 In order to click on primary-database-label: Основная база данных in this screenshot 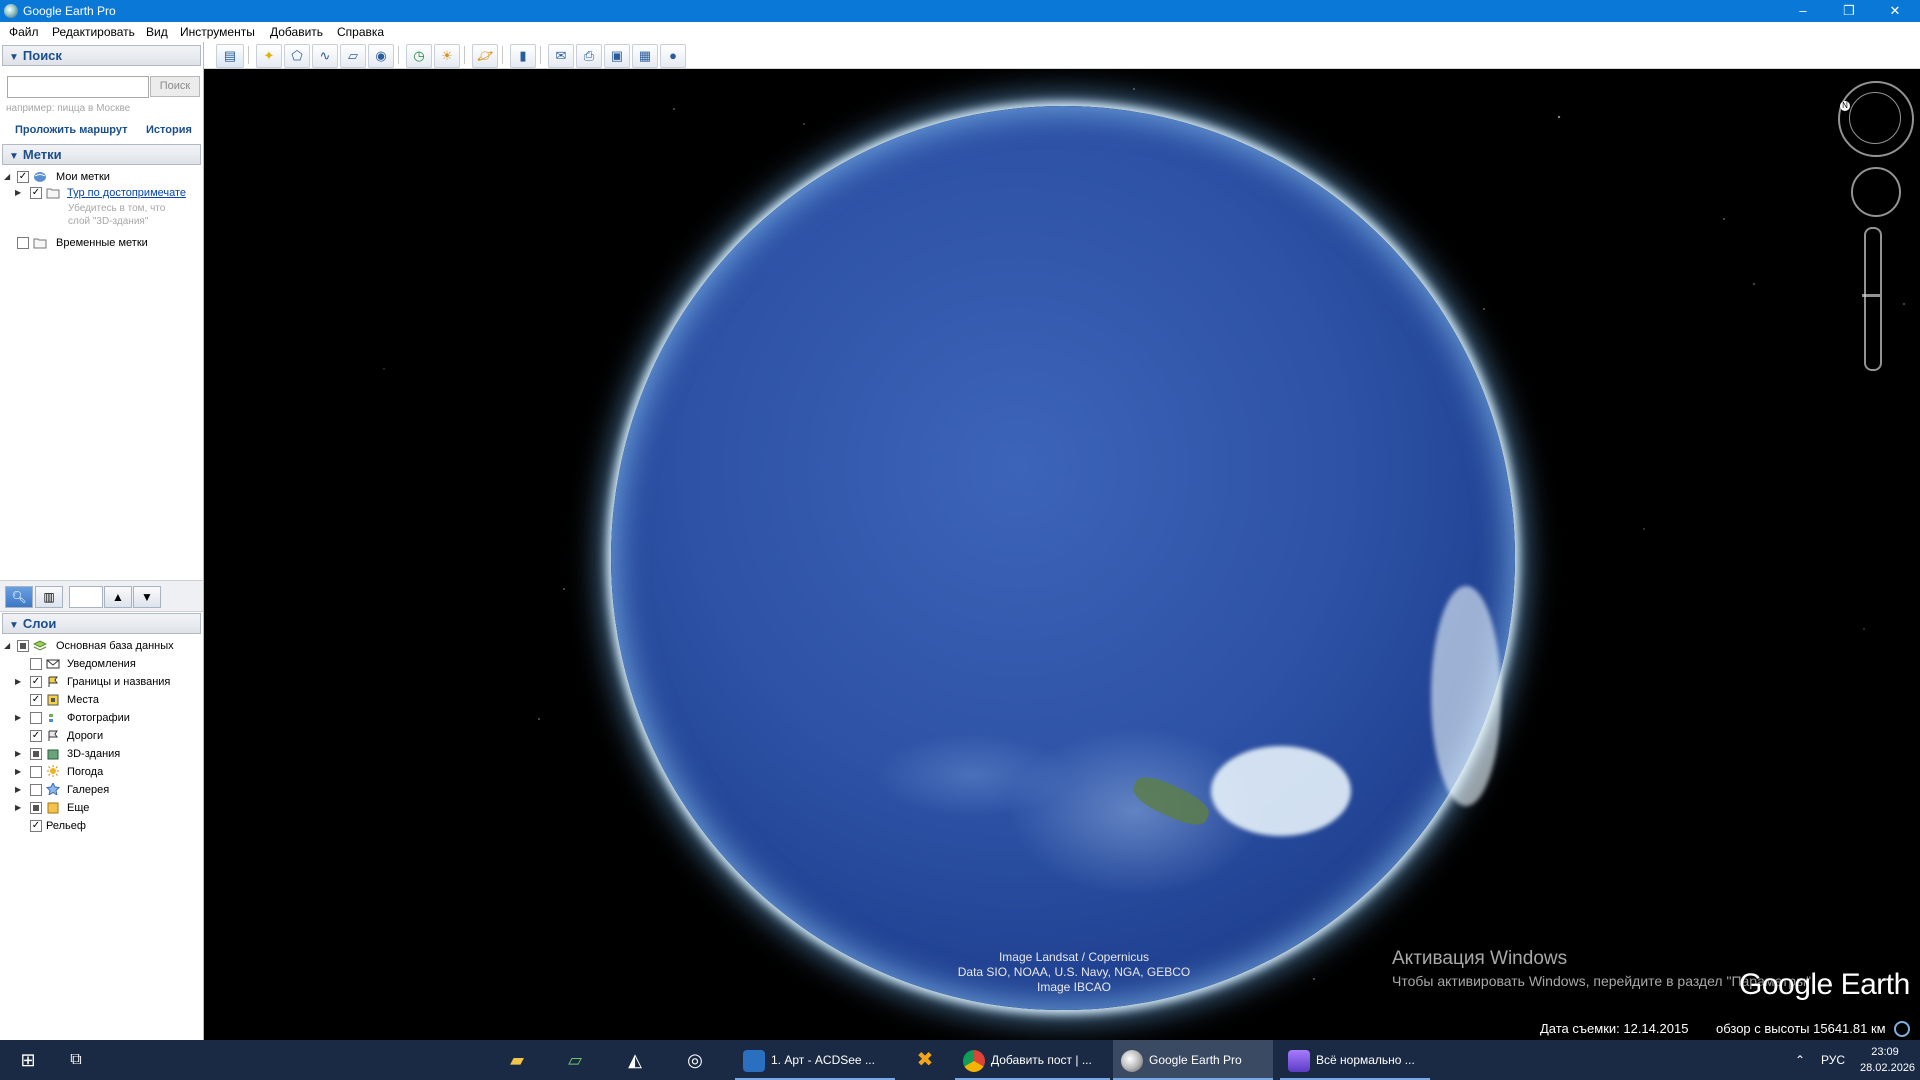, I will do `click(115, 646)`.